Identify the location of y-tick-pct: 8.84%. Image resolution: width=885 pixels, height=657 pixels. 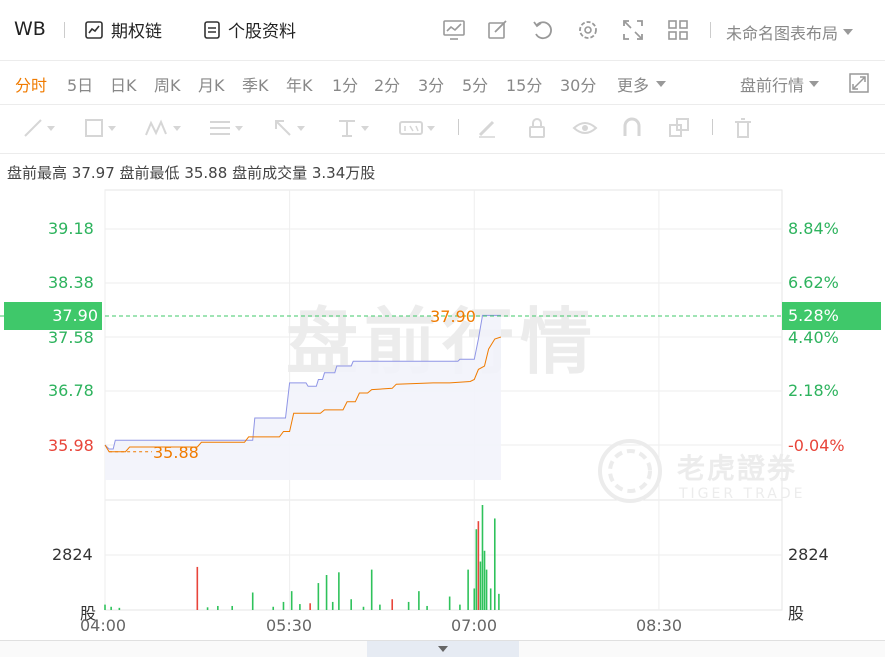
(813, 228).